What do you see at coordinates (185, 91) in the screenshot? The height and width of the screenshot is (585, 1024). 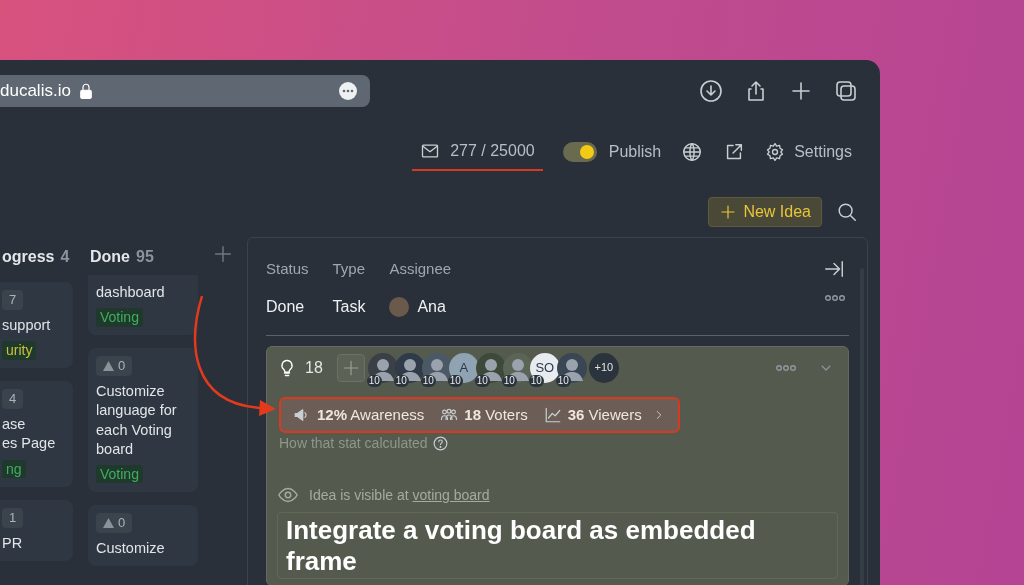 I see `address-bar: ducalis.io` at bounding box center [185, 91].